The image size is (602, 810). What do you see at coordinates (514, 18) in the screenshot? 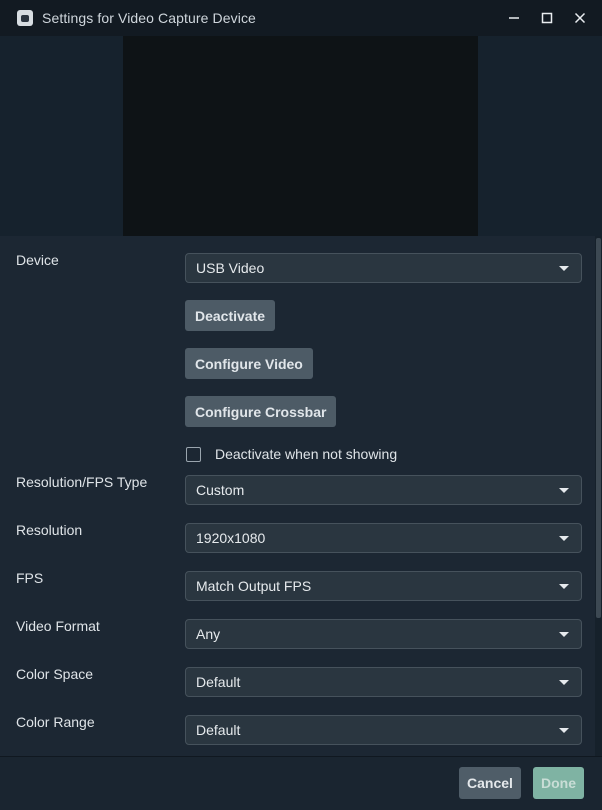
I see `minimize-icon` at bounding box center [514, 18].